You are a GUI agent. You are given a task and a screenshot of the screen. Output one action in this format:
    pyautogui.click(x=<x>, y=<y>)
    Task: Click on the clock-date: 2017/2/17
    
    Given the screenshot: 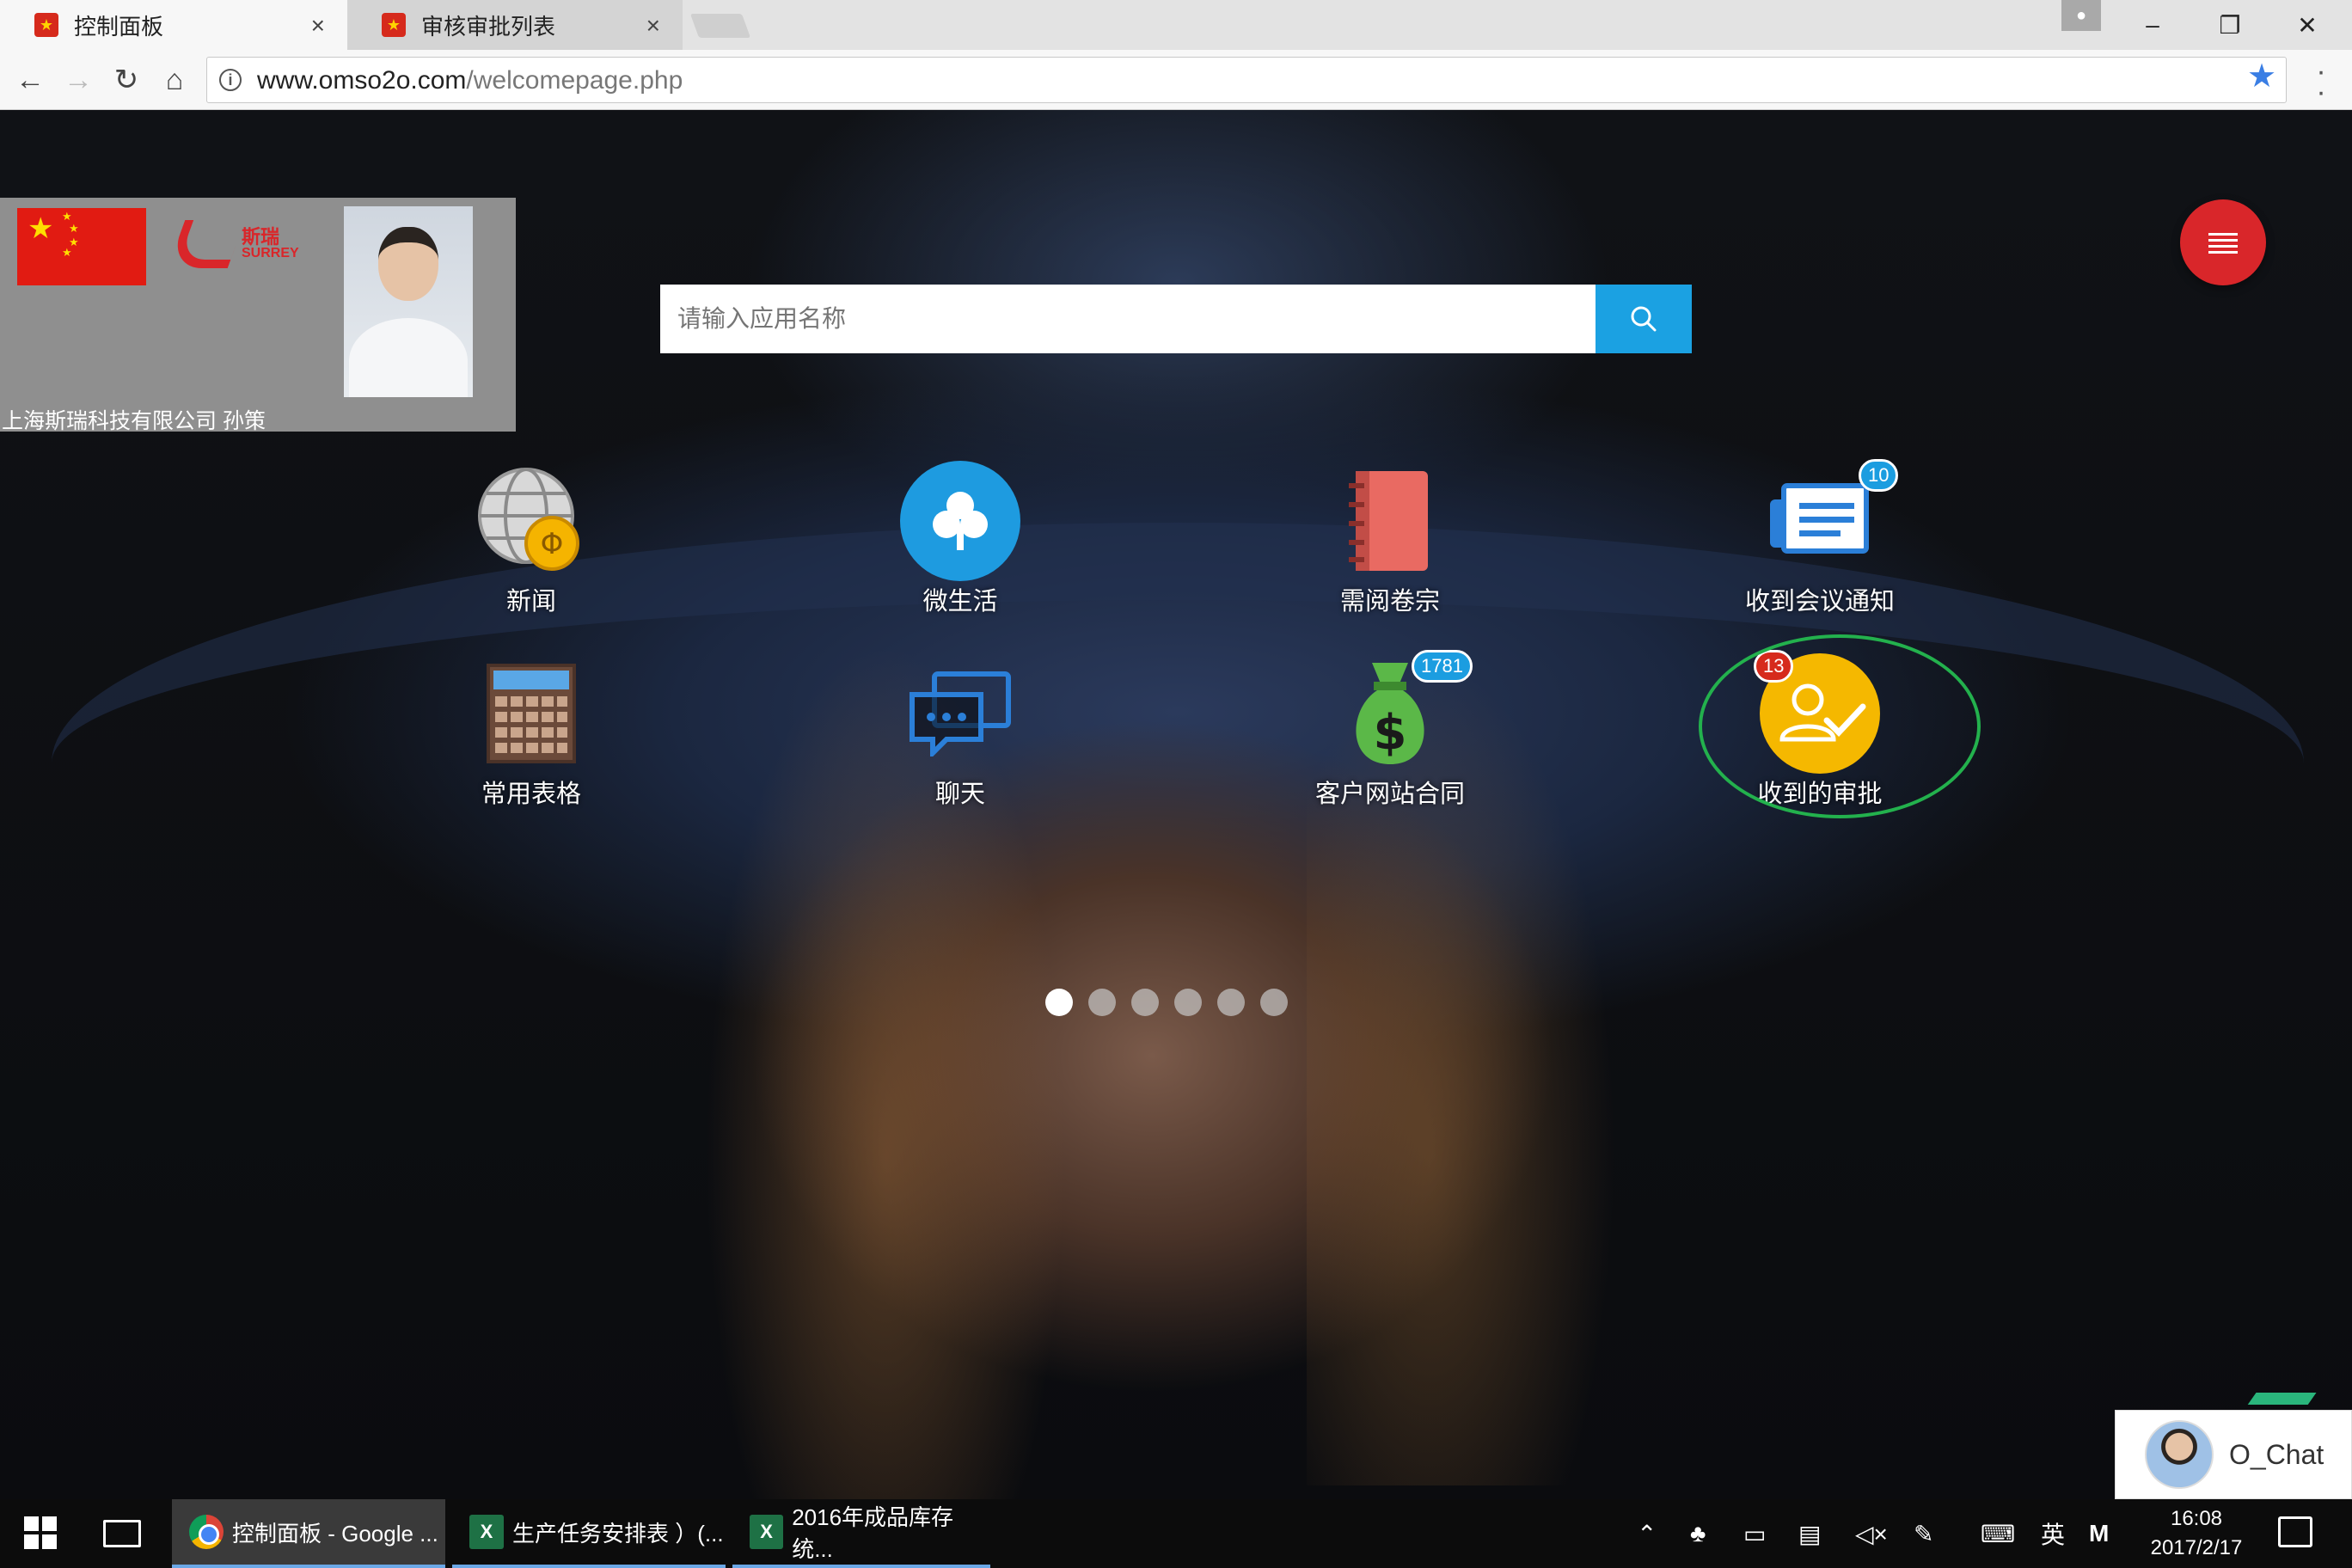 What is the action you would take?
    pyautogui.click(x=2196, y=1547)
    